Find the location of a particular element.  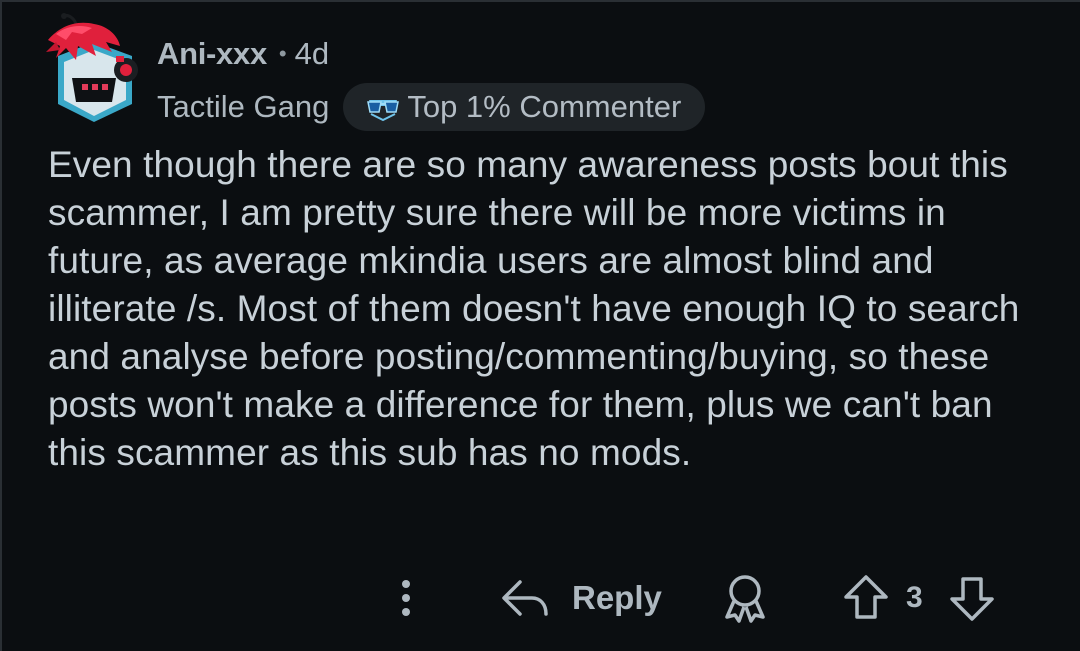

award-button is located at coordinates (745, 598).